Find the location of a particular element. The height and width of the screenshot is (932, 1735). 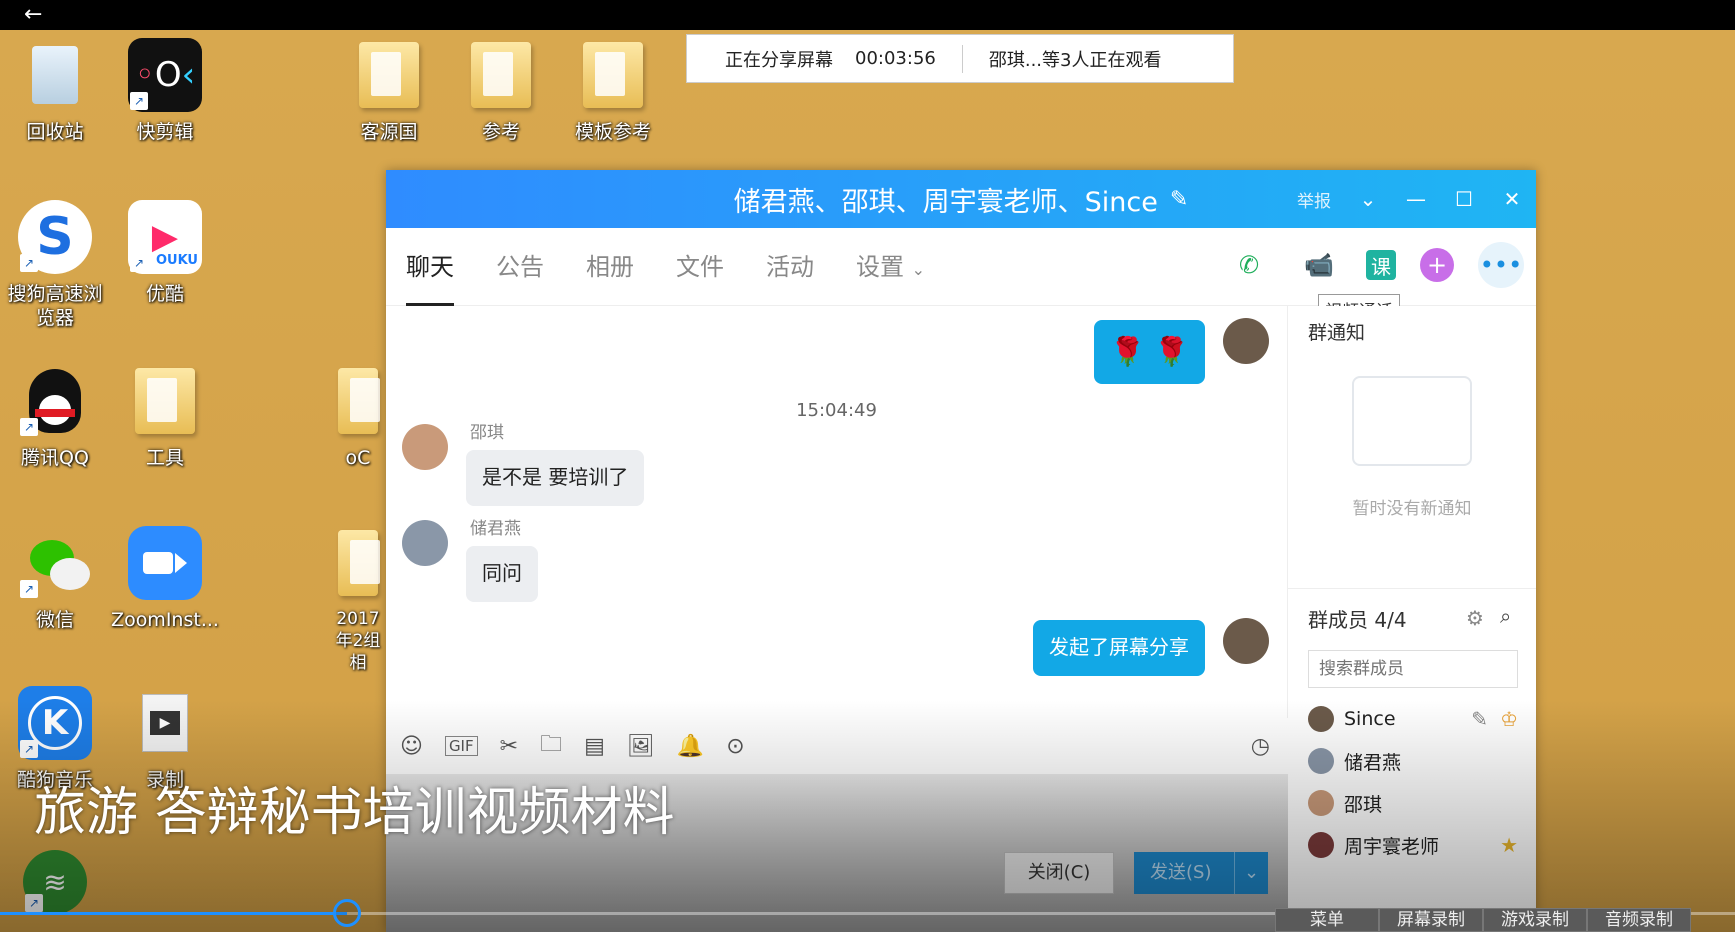

desktop-icon-folder-2017: 2017年2组相 is located at coordinates (358, 600).